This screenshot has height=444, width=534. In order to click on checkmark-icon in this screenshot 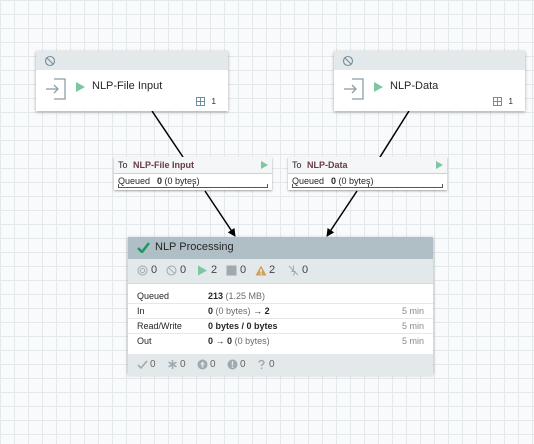, I will do `click(143, 247)`.